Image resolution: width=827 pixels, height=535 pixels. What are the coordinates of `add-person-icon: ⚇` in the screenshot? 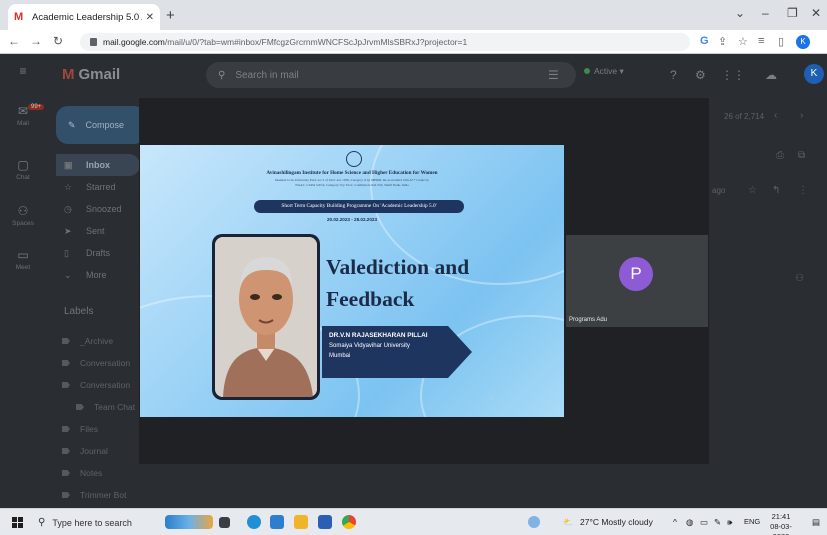 It's located at (799, 278).